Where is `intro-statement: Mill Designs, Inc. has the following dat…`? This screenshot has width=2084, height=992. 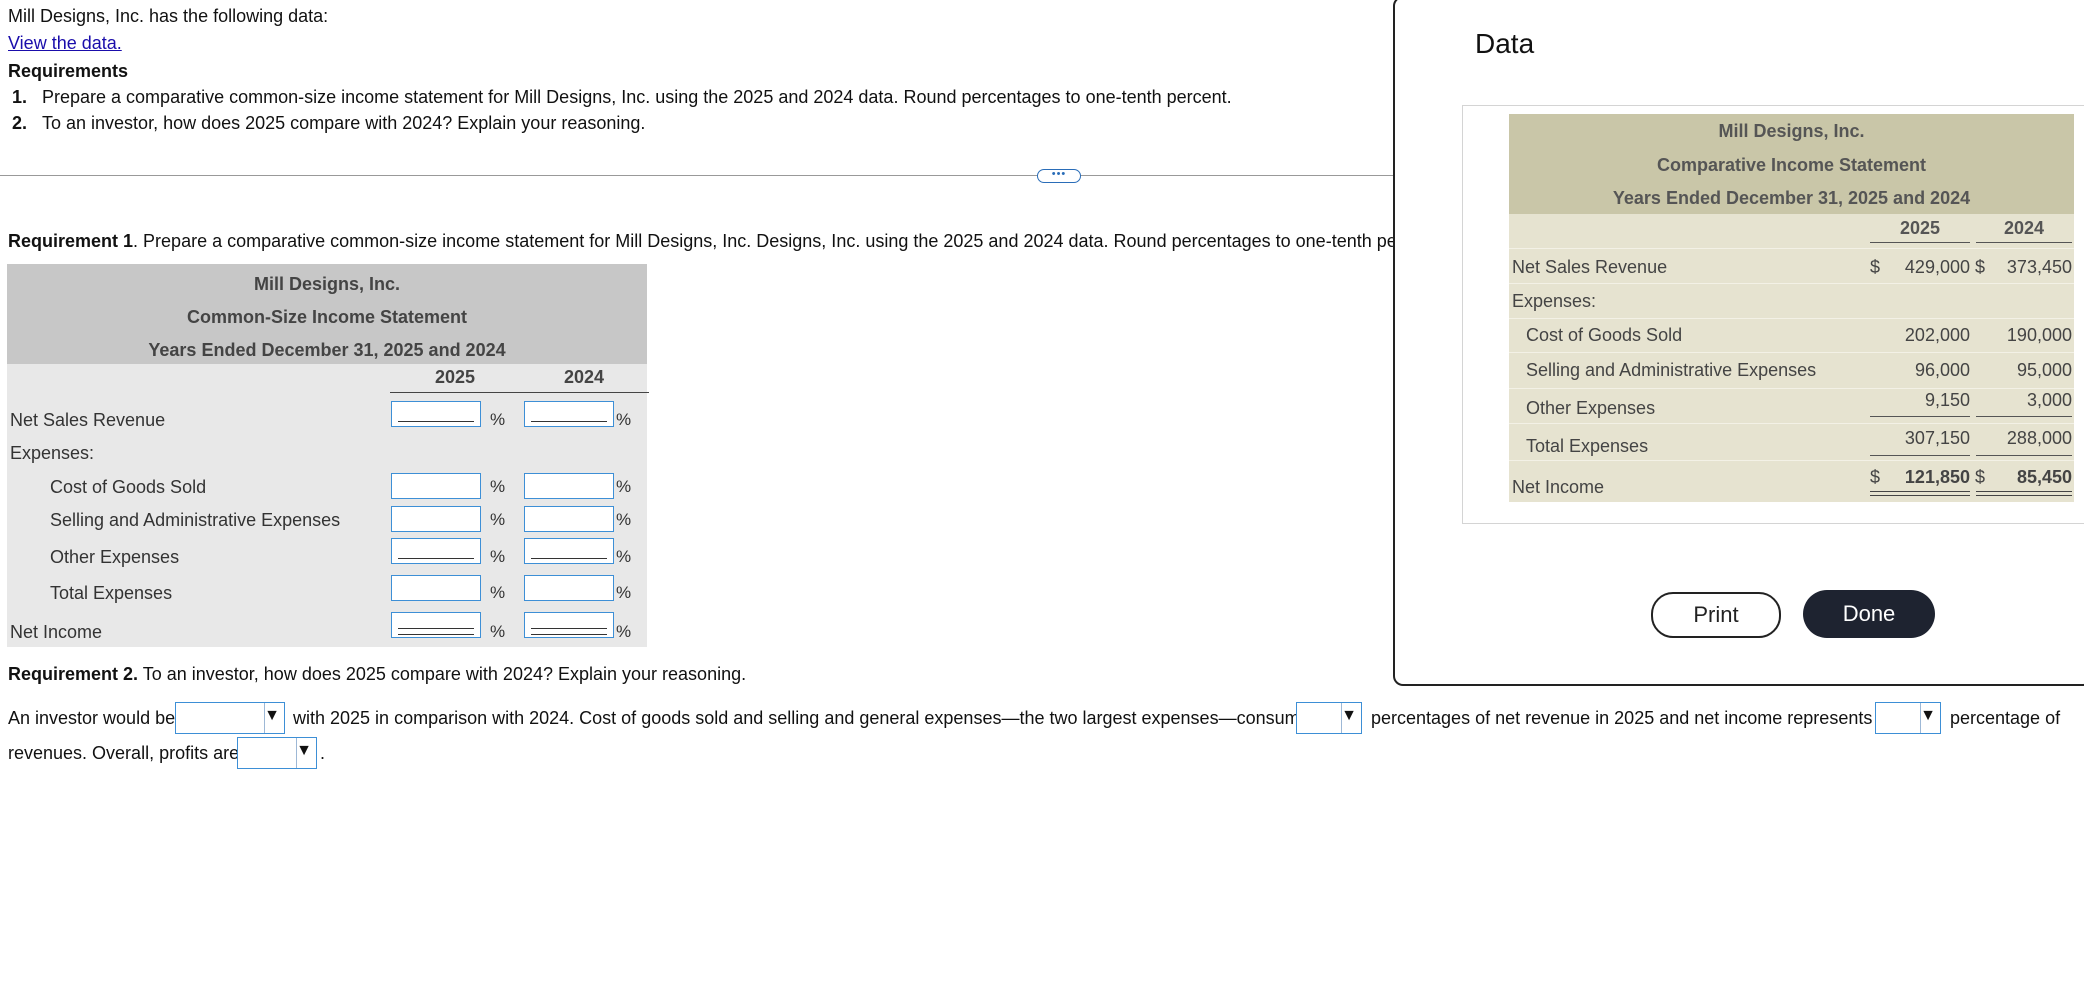 intro-statement: Mill Designs, Inc. has the following dat… is located at coordinates (168, 16).